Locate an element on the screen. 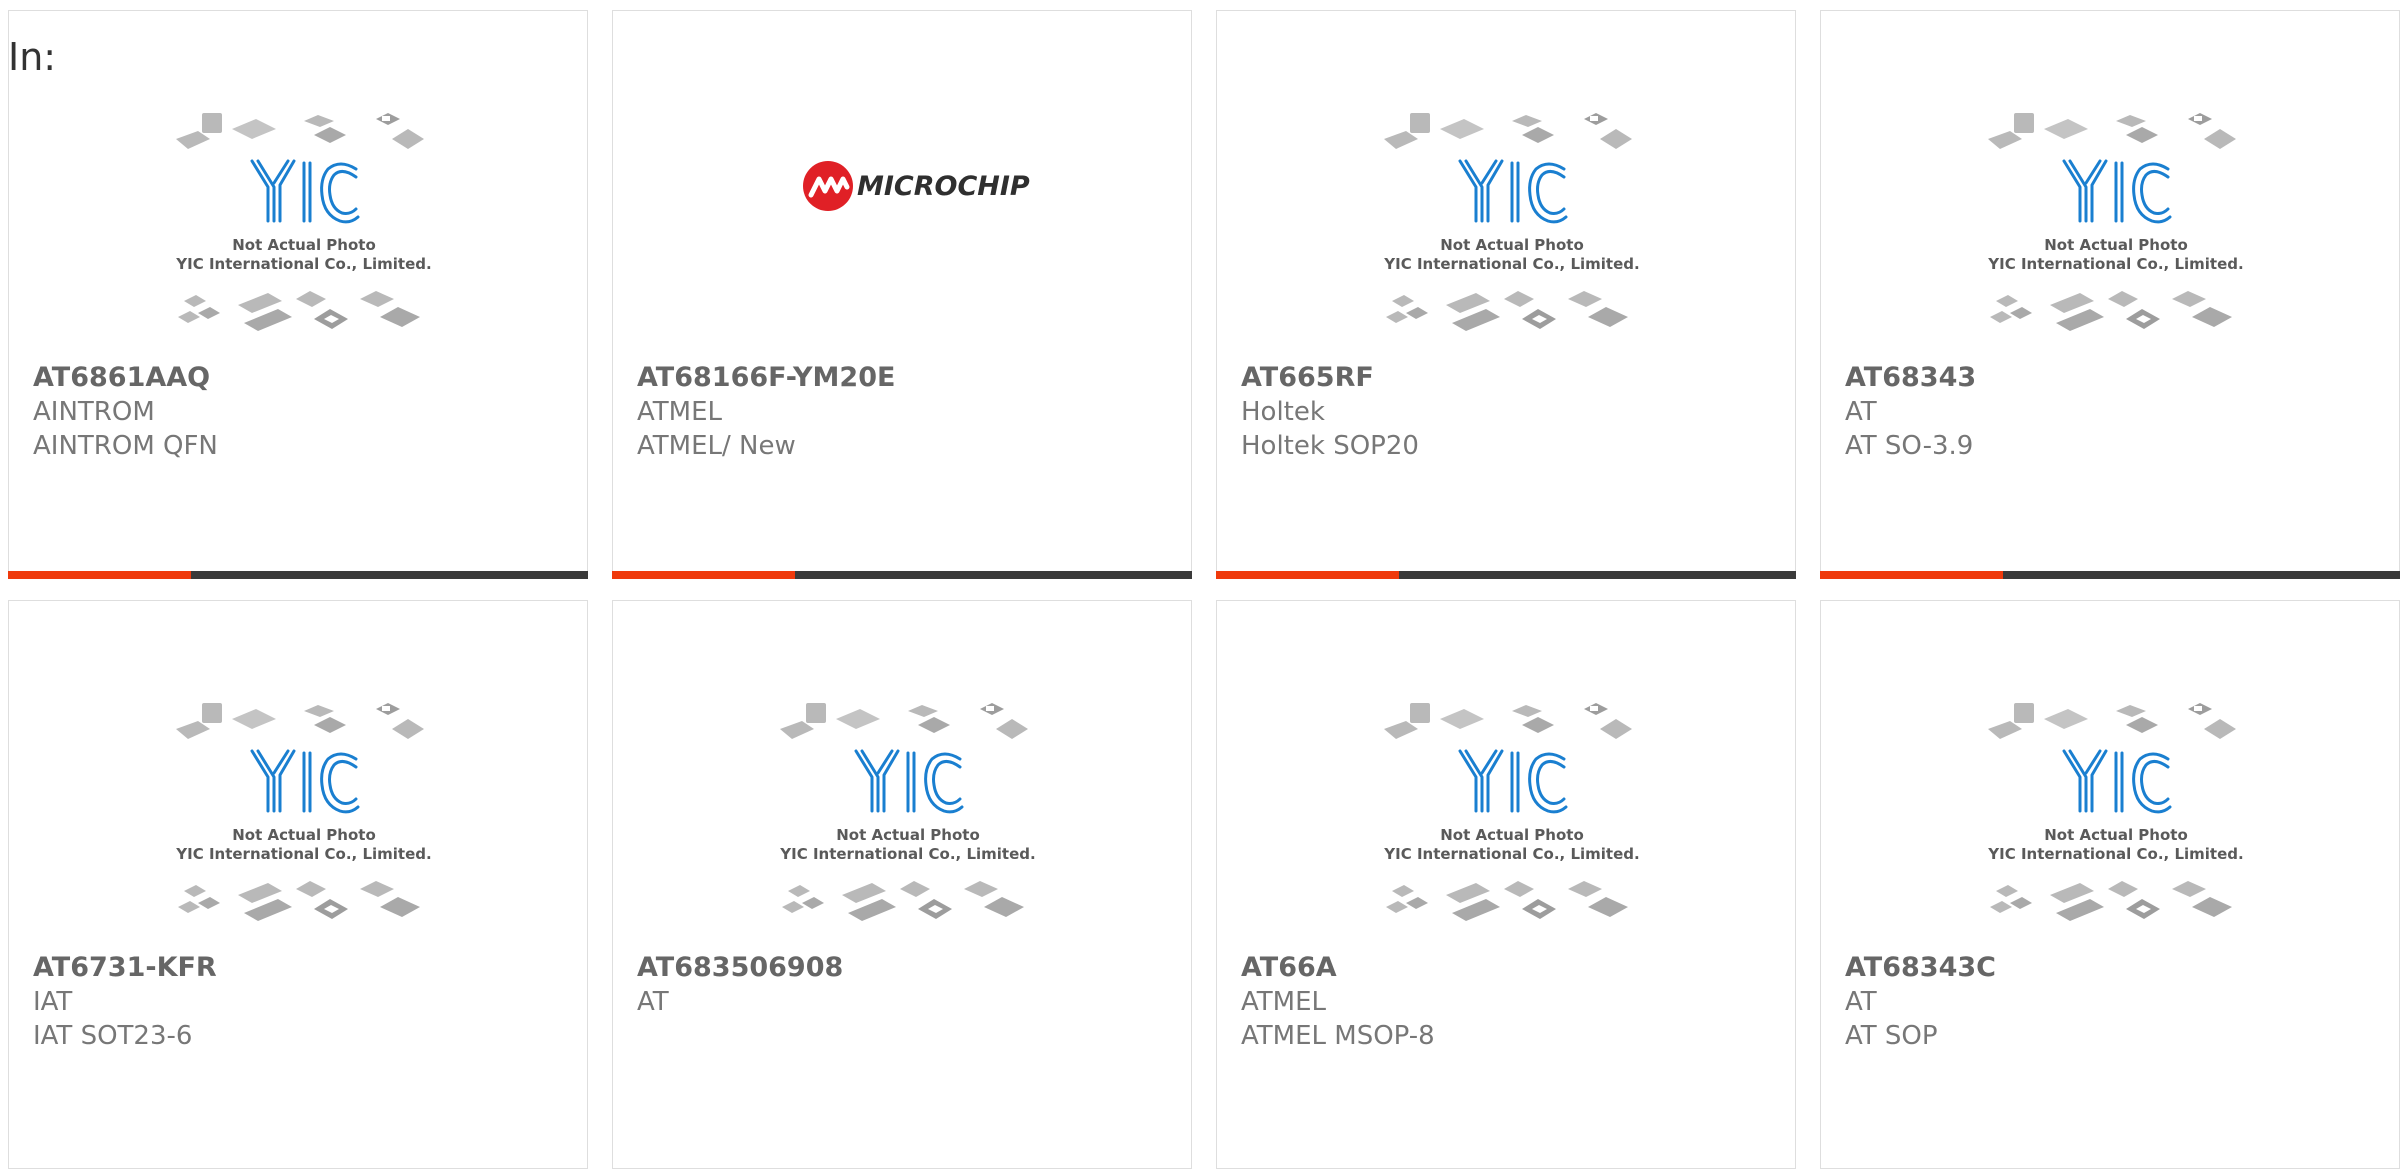 The image size is (2400, 1169). microchip-logo: MICROCHIP is located at coordinates (916, 186).